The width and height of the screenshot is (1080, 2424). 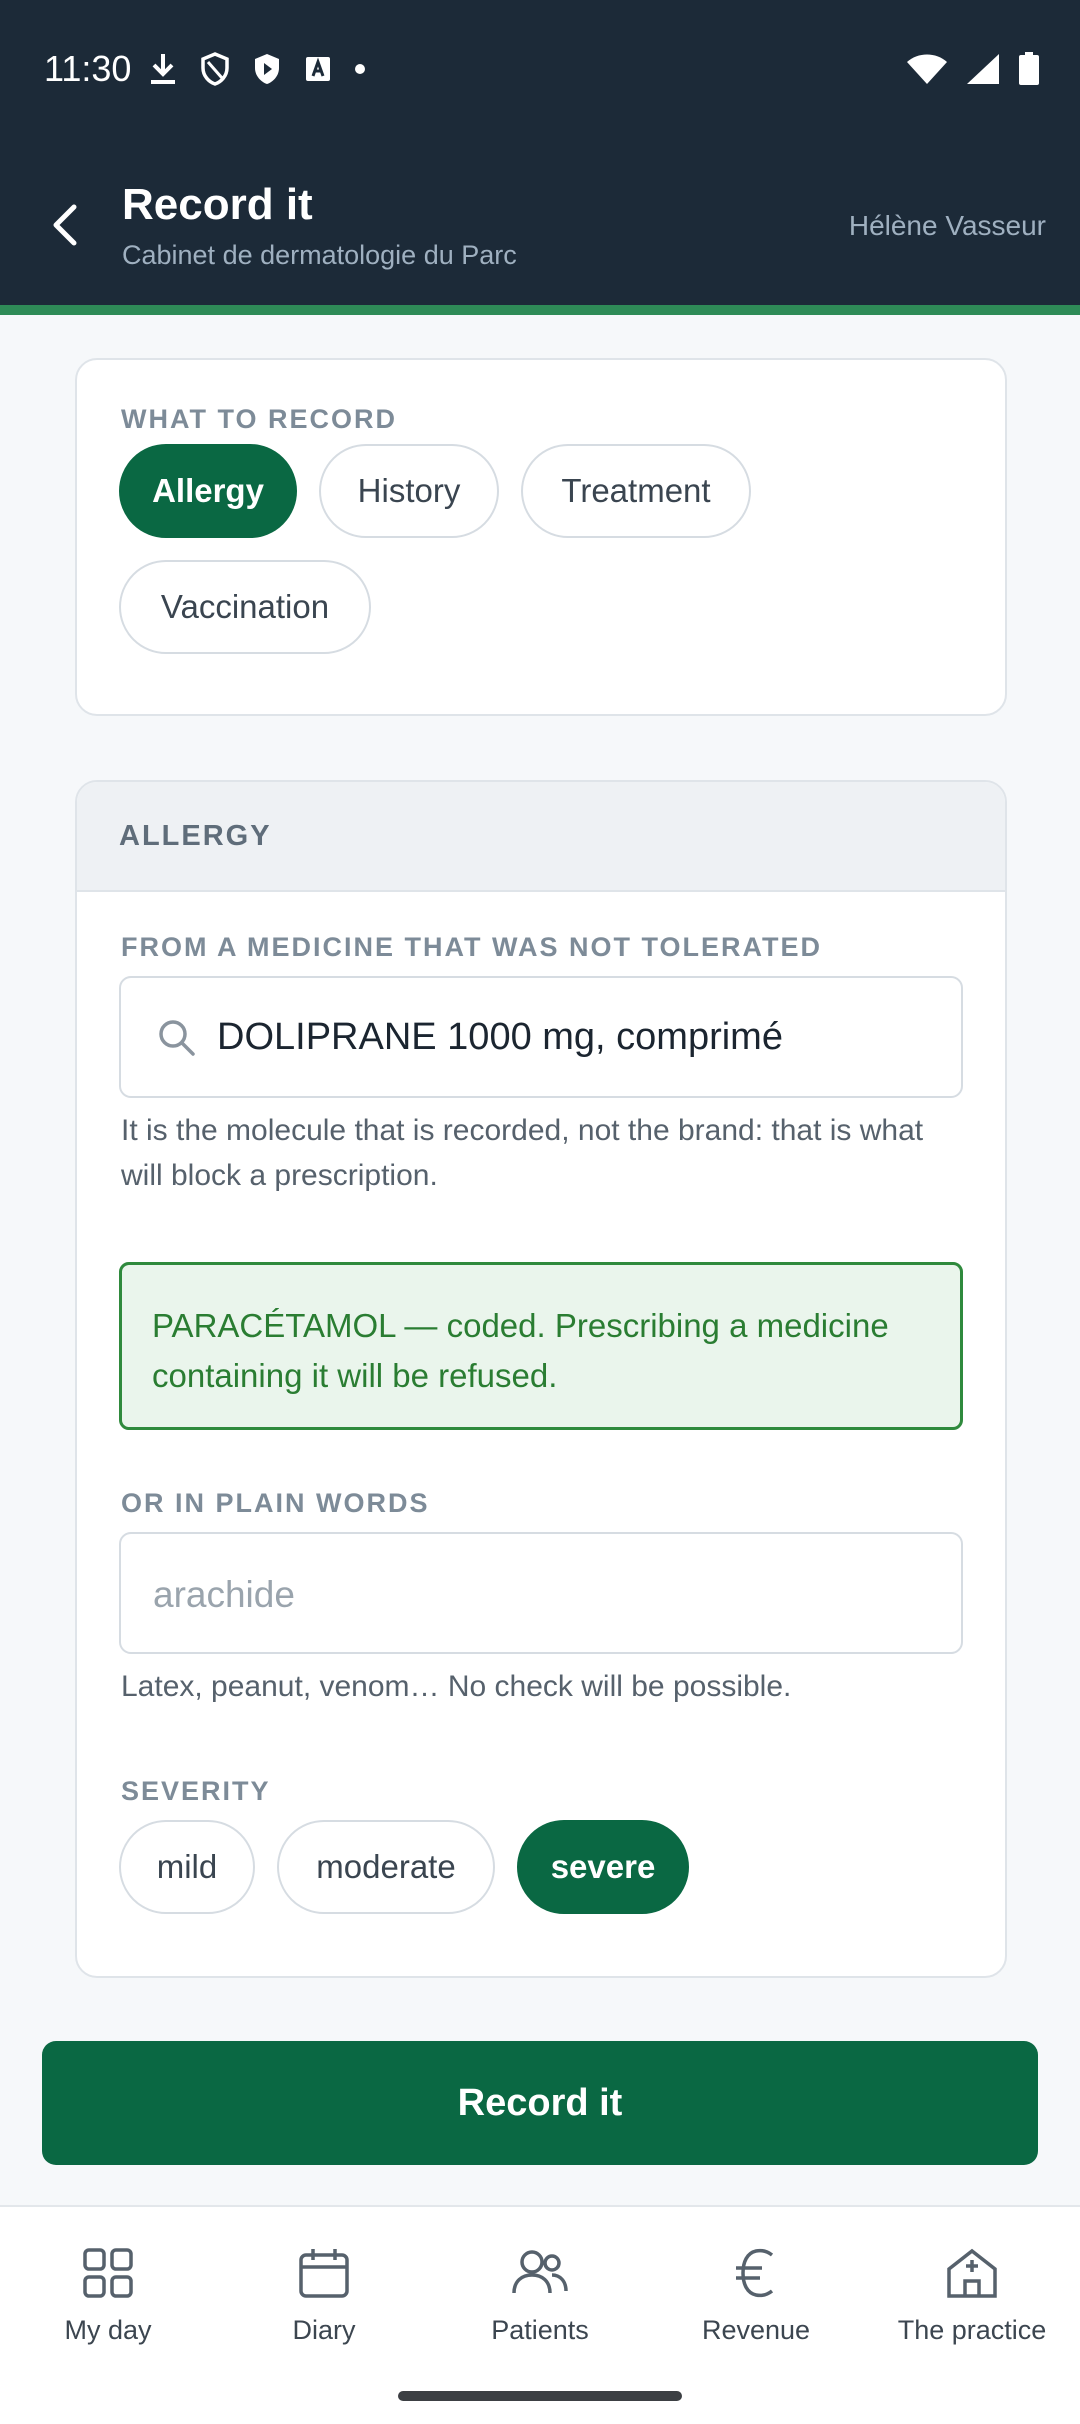 I want to click on chip-history: History, so click(x=409, y=491).